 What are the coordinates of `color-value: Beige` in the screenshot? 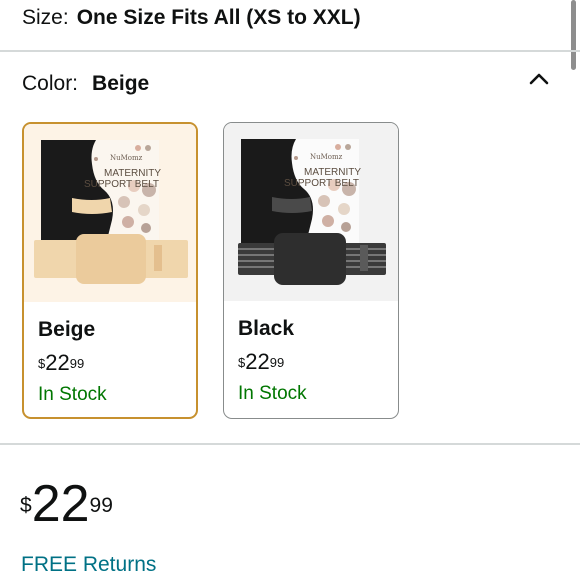 It's located at (121, 83).